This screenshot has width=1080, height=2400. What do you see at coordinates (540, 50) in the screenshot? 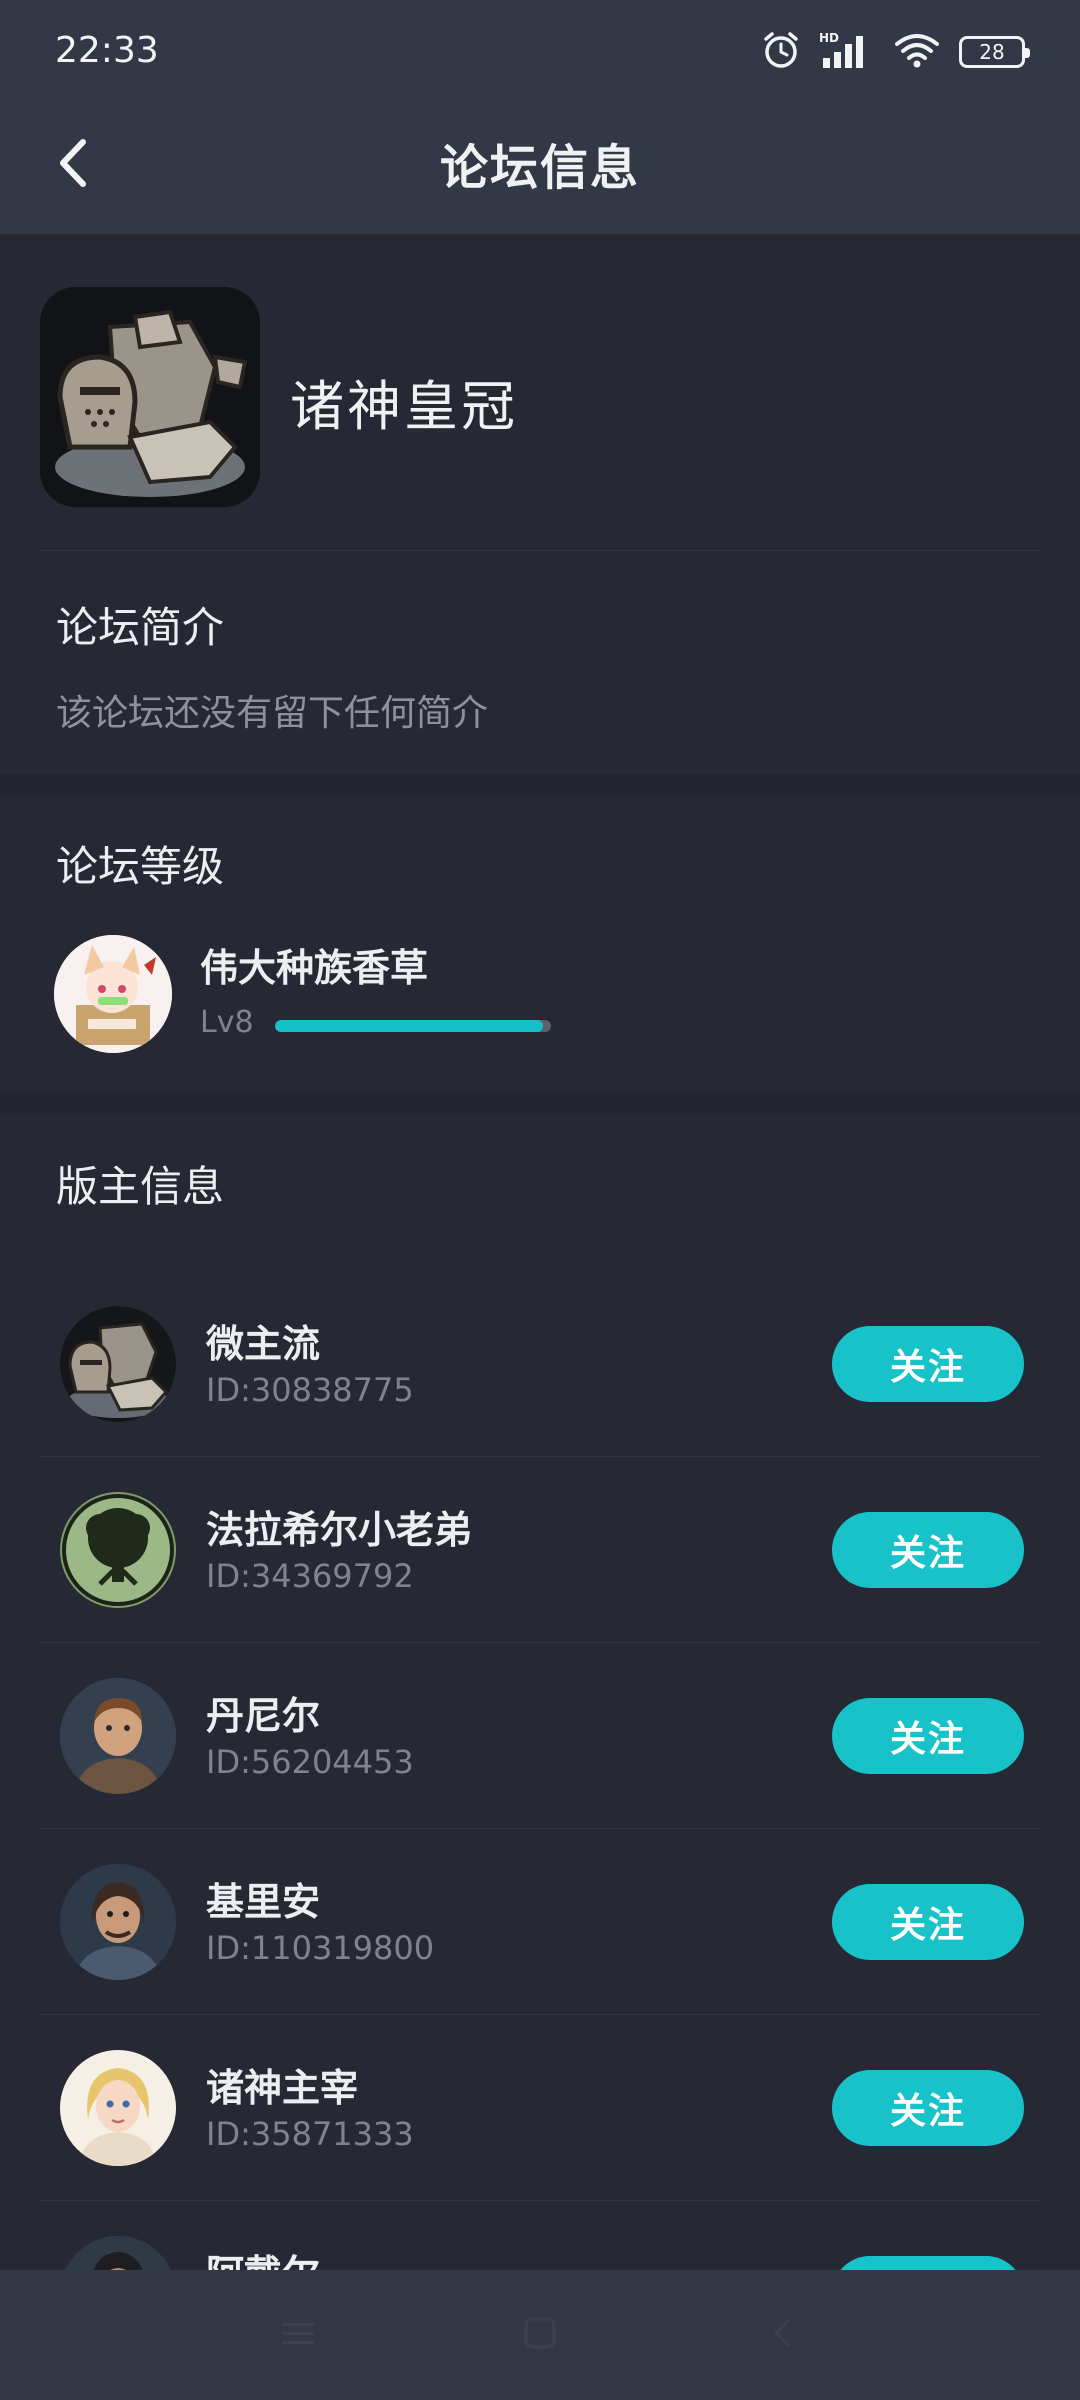
I see `status-bar: 22:33 HD 28` at bounding box center [540, 50].